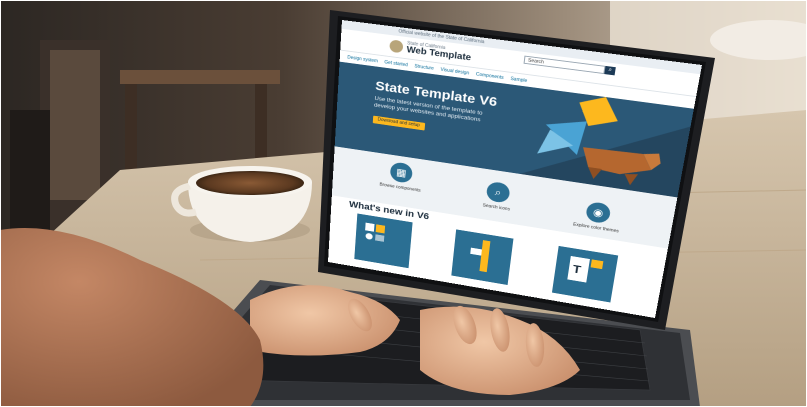  I want to click on magnifier-icon: ⌕, so click(610, 70).